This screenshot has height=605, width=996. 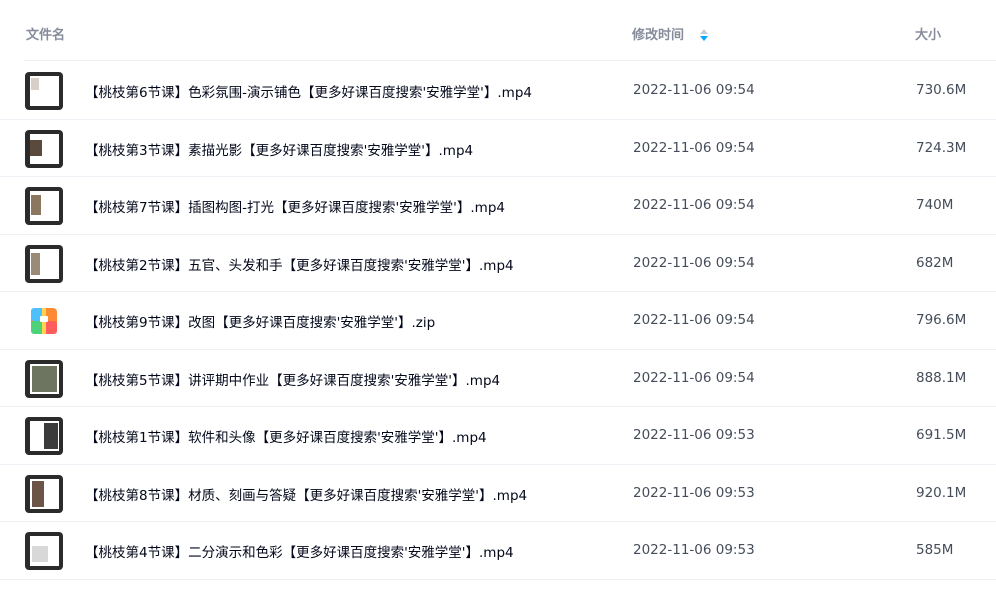 I want to click on file-size: 730.6M, so click(x=941, y=90).